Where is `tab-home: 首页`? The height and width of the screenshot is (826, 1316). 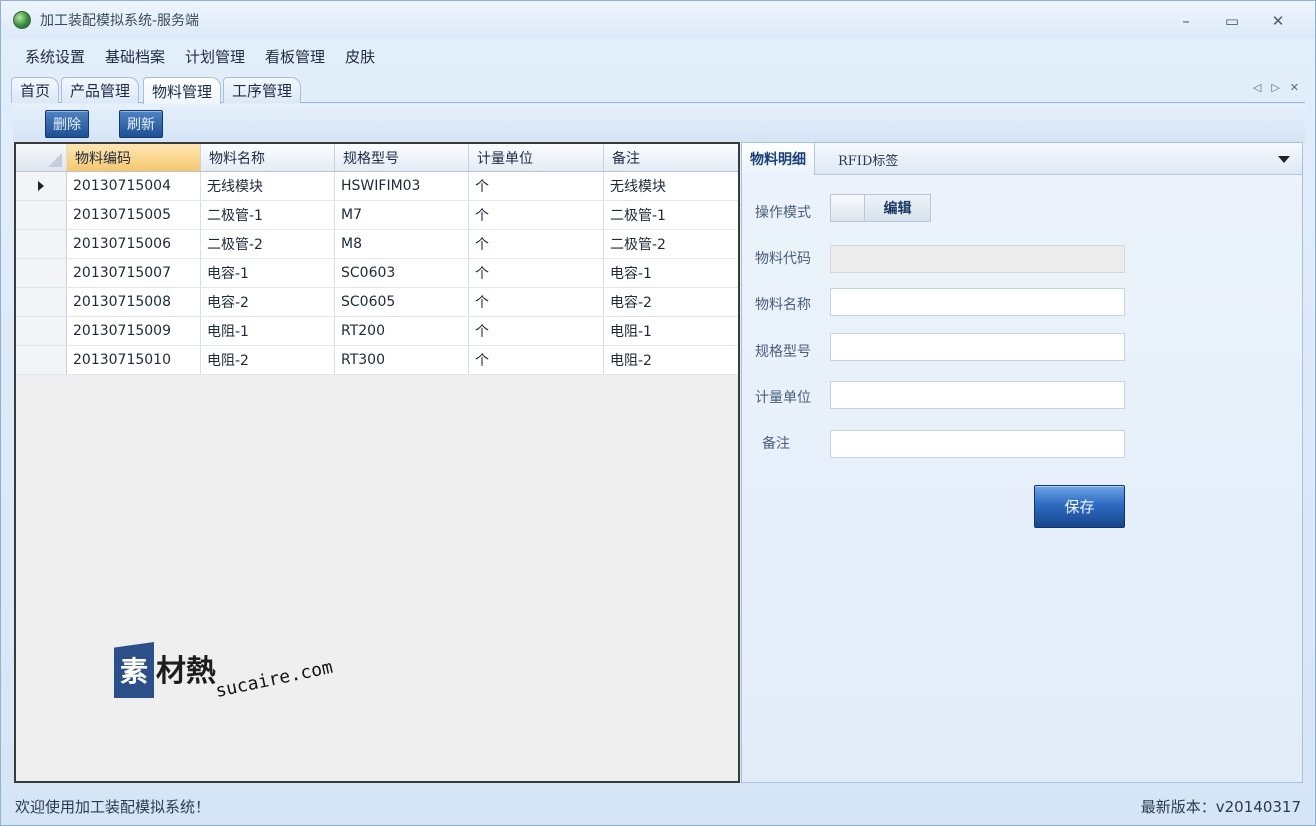 tab-home: 首页 is located at coordinates (35, 90).